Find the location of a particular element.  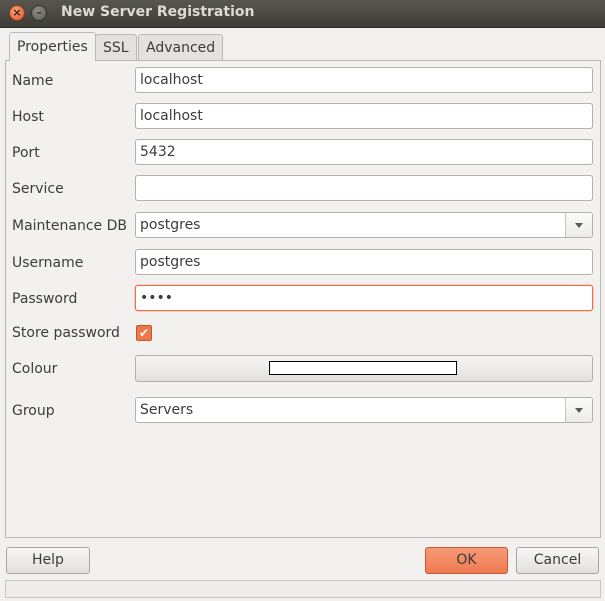

username-label: Username is located at coordinates (48, 263).